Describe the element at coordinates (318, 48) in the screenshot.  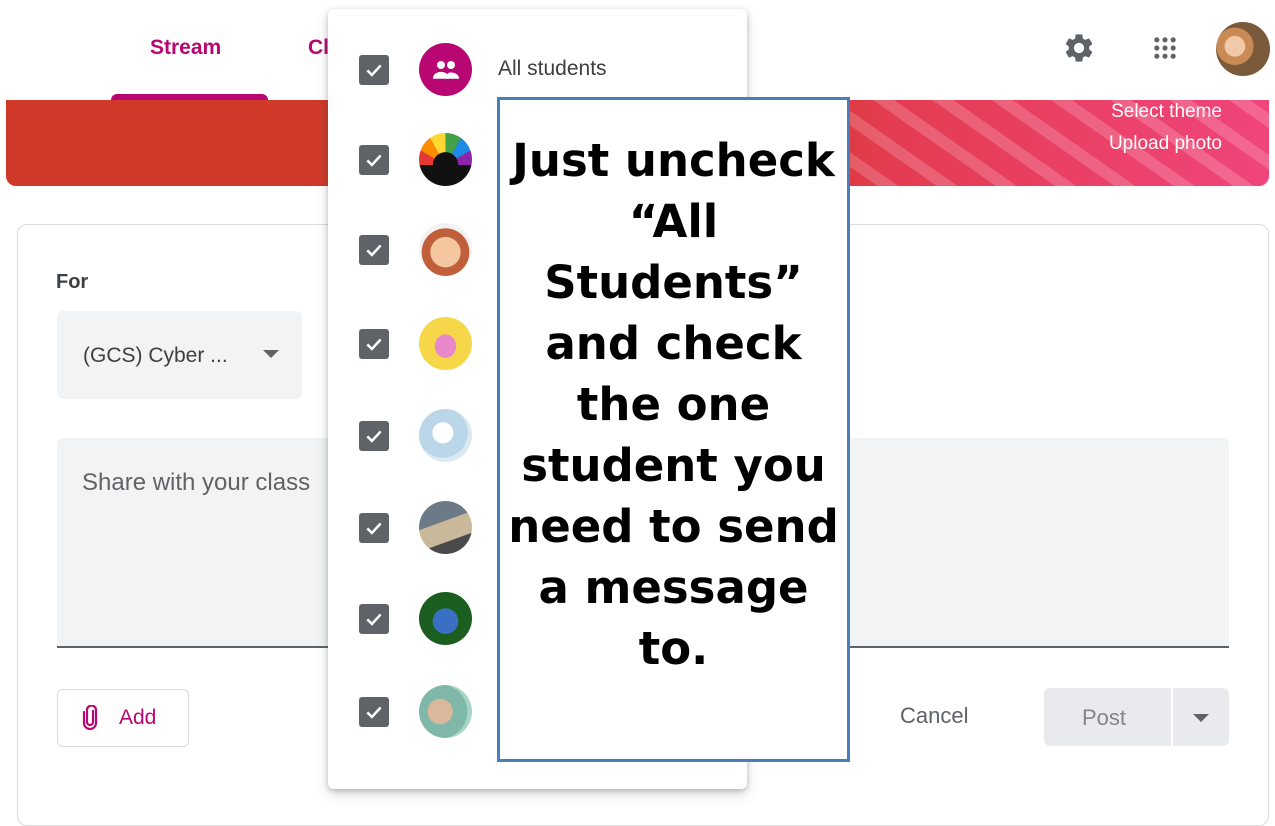
I see `tab-classwork: Cl` at that location.